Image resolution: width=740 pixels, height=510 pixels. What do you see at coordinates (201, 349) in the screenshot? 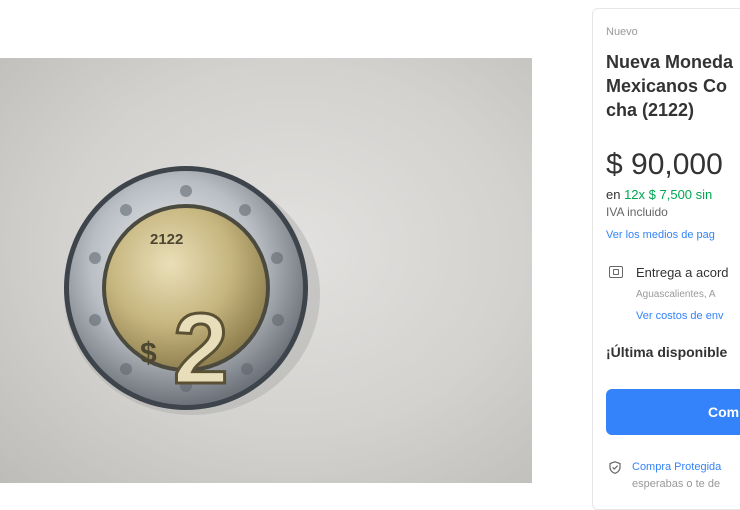
I see `coin-denomination: 2` at bounding box center [201, 349].